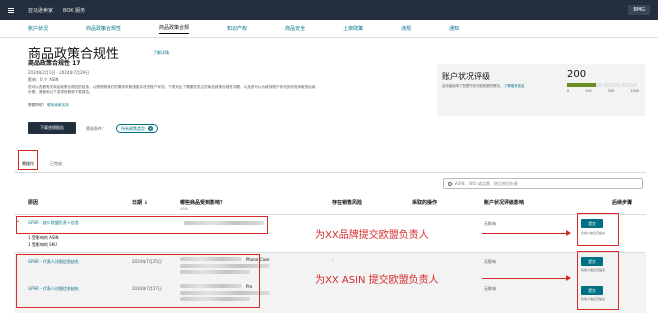 This screenshot has width=658, height=321. What do you see at coordinates (58, 105) in the screenshot?
I see `contact-support-link: 联系卖家支持` at bounding box center [58, 105].